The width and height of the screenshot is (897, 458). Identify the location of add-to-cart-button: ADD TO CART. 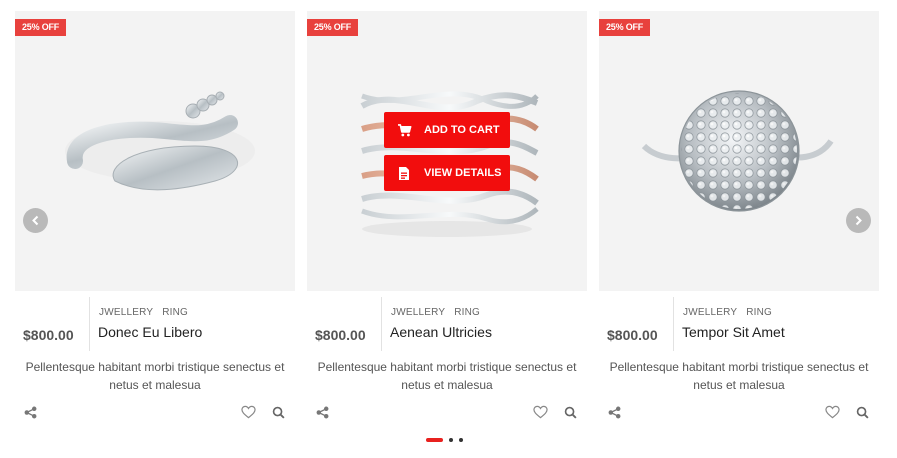
(447, 130).